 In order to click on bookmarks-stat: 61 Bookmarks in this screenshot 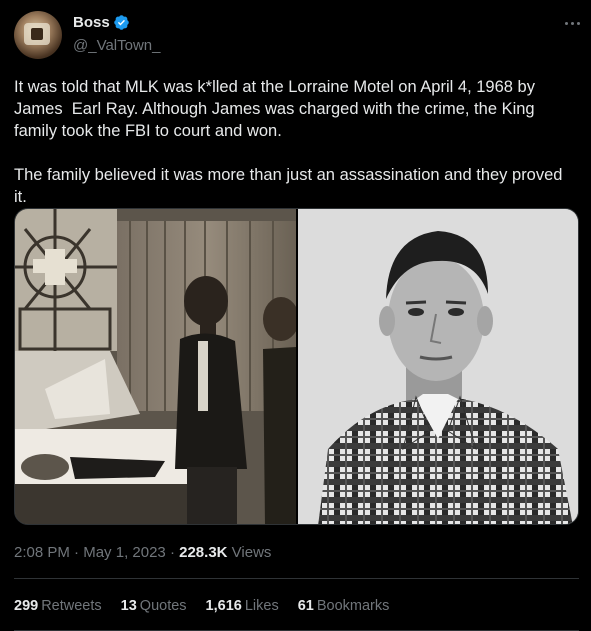, I will do `click(344, 606)`.